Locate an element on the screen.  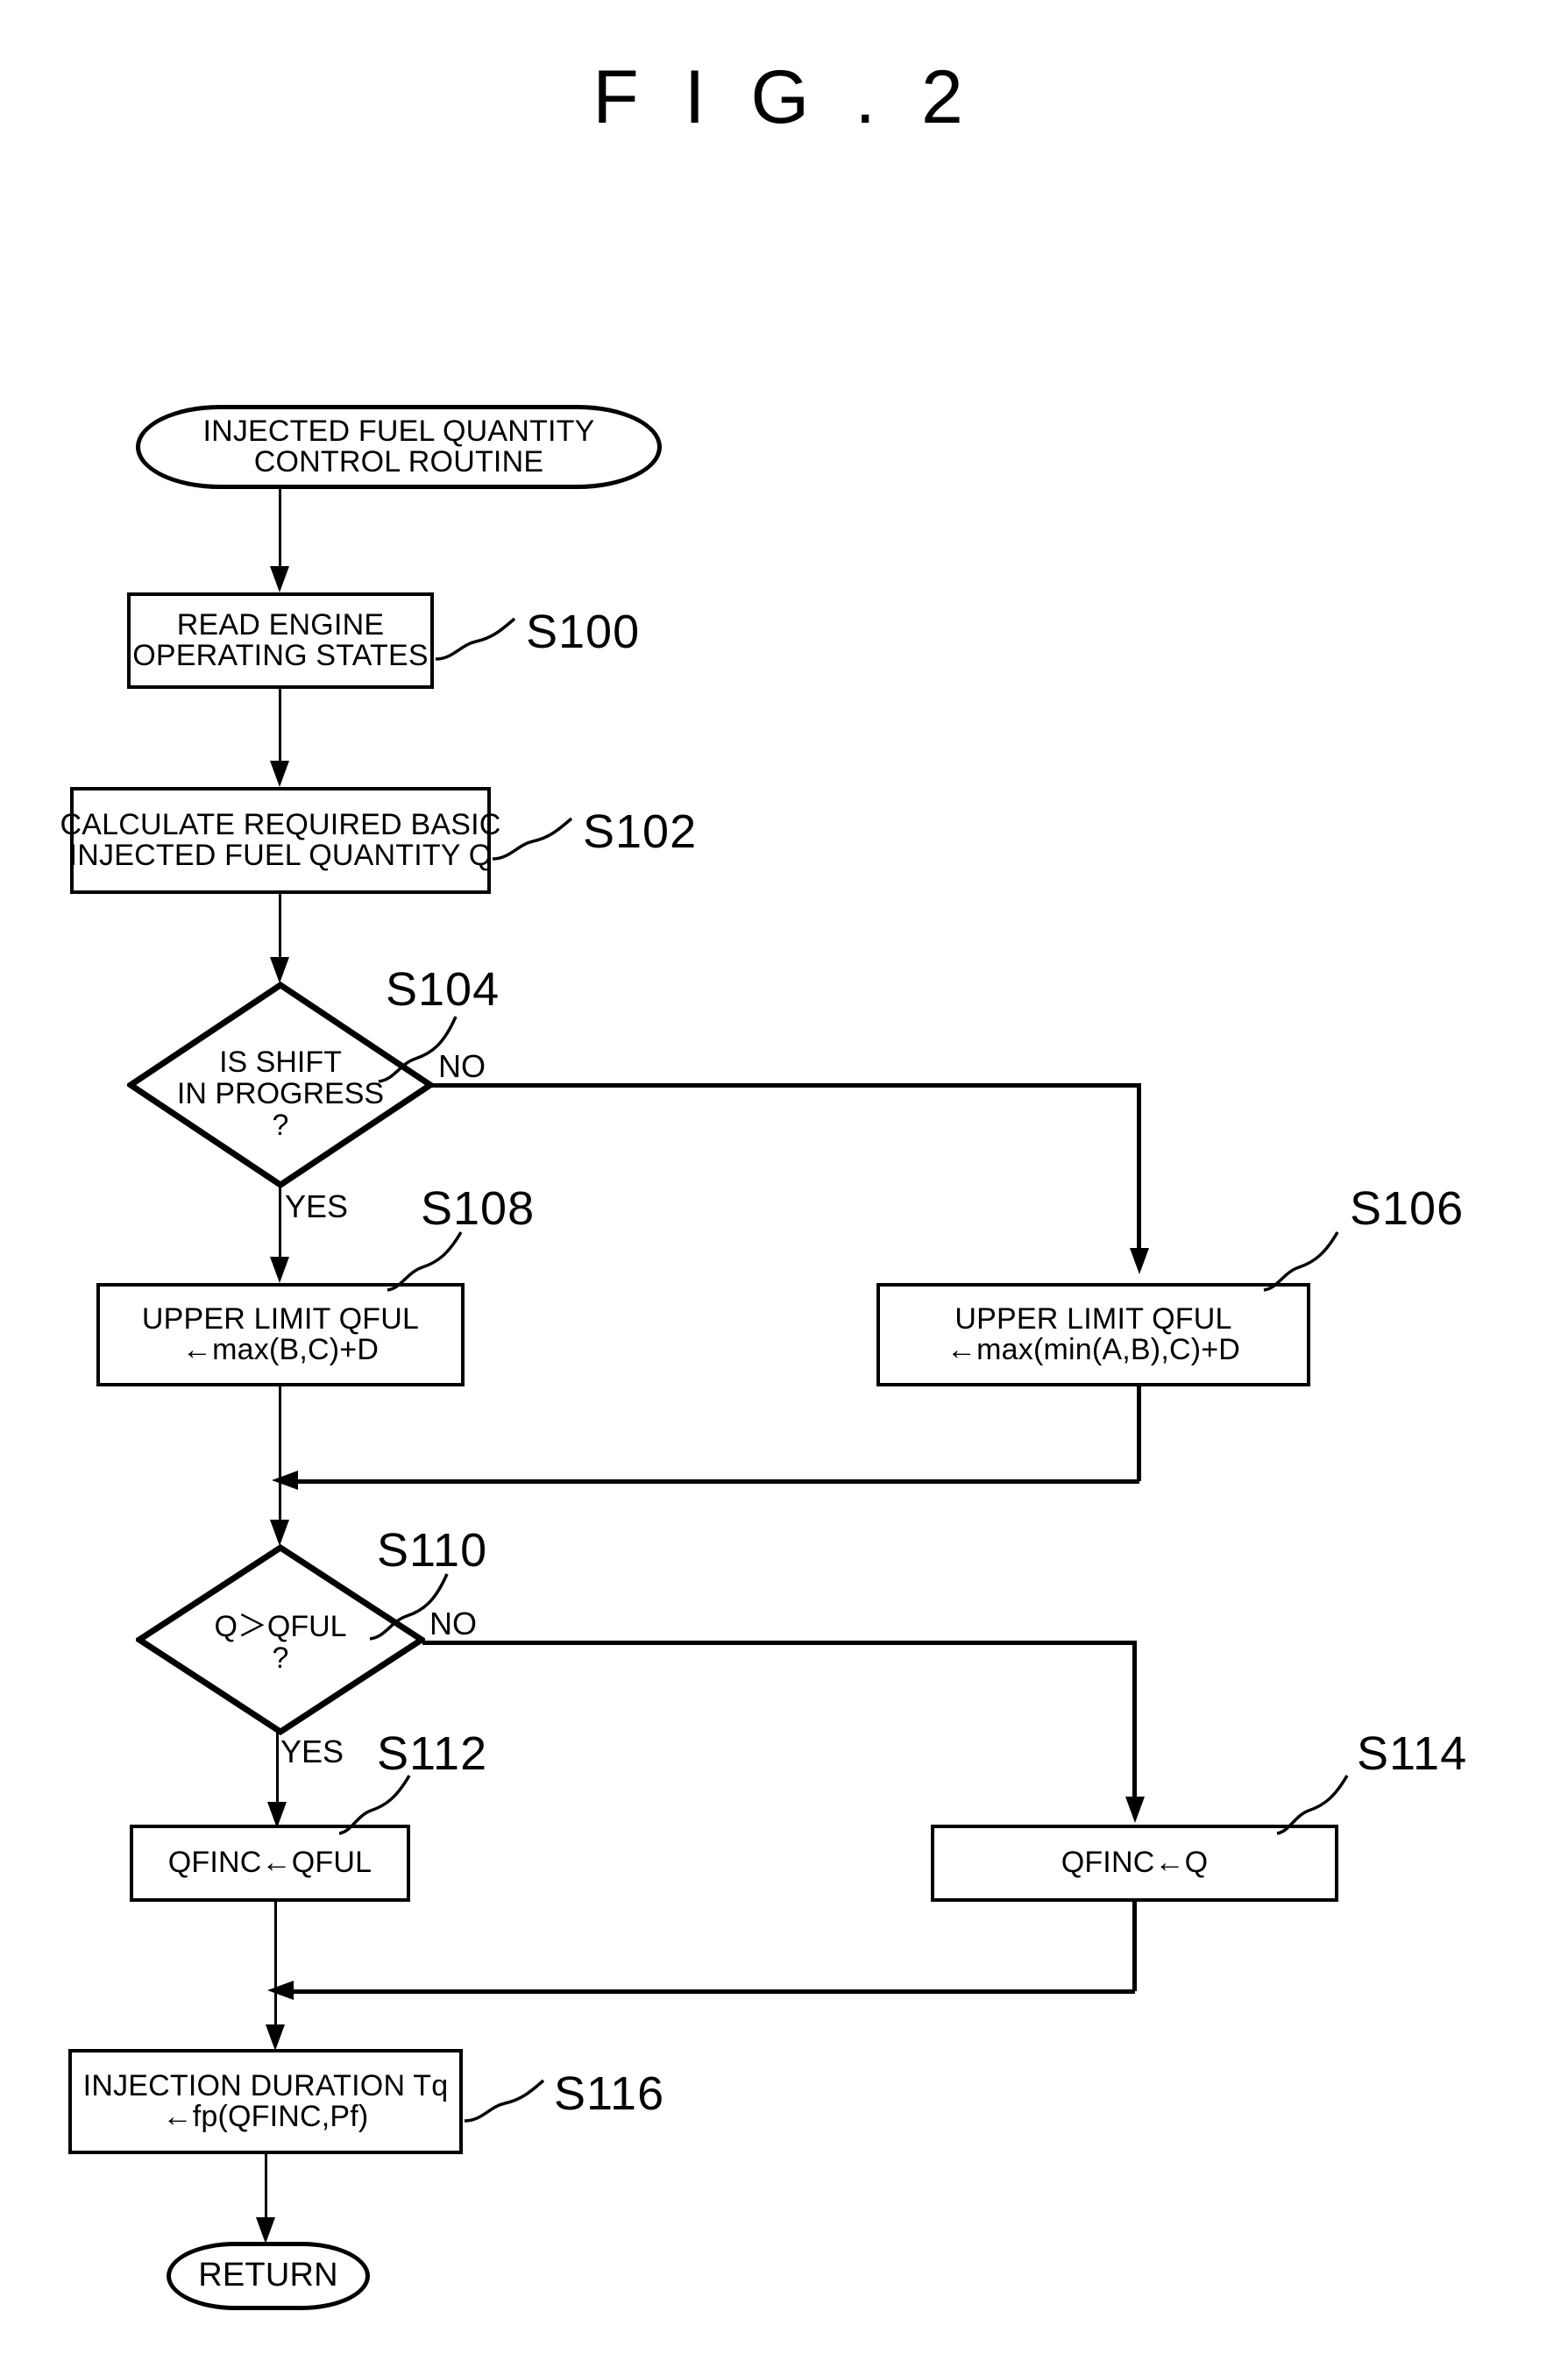
arrowhead-s106-merge is located at coordinates (285, 1480).